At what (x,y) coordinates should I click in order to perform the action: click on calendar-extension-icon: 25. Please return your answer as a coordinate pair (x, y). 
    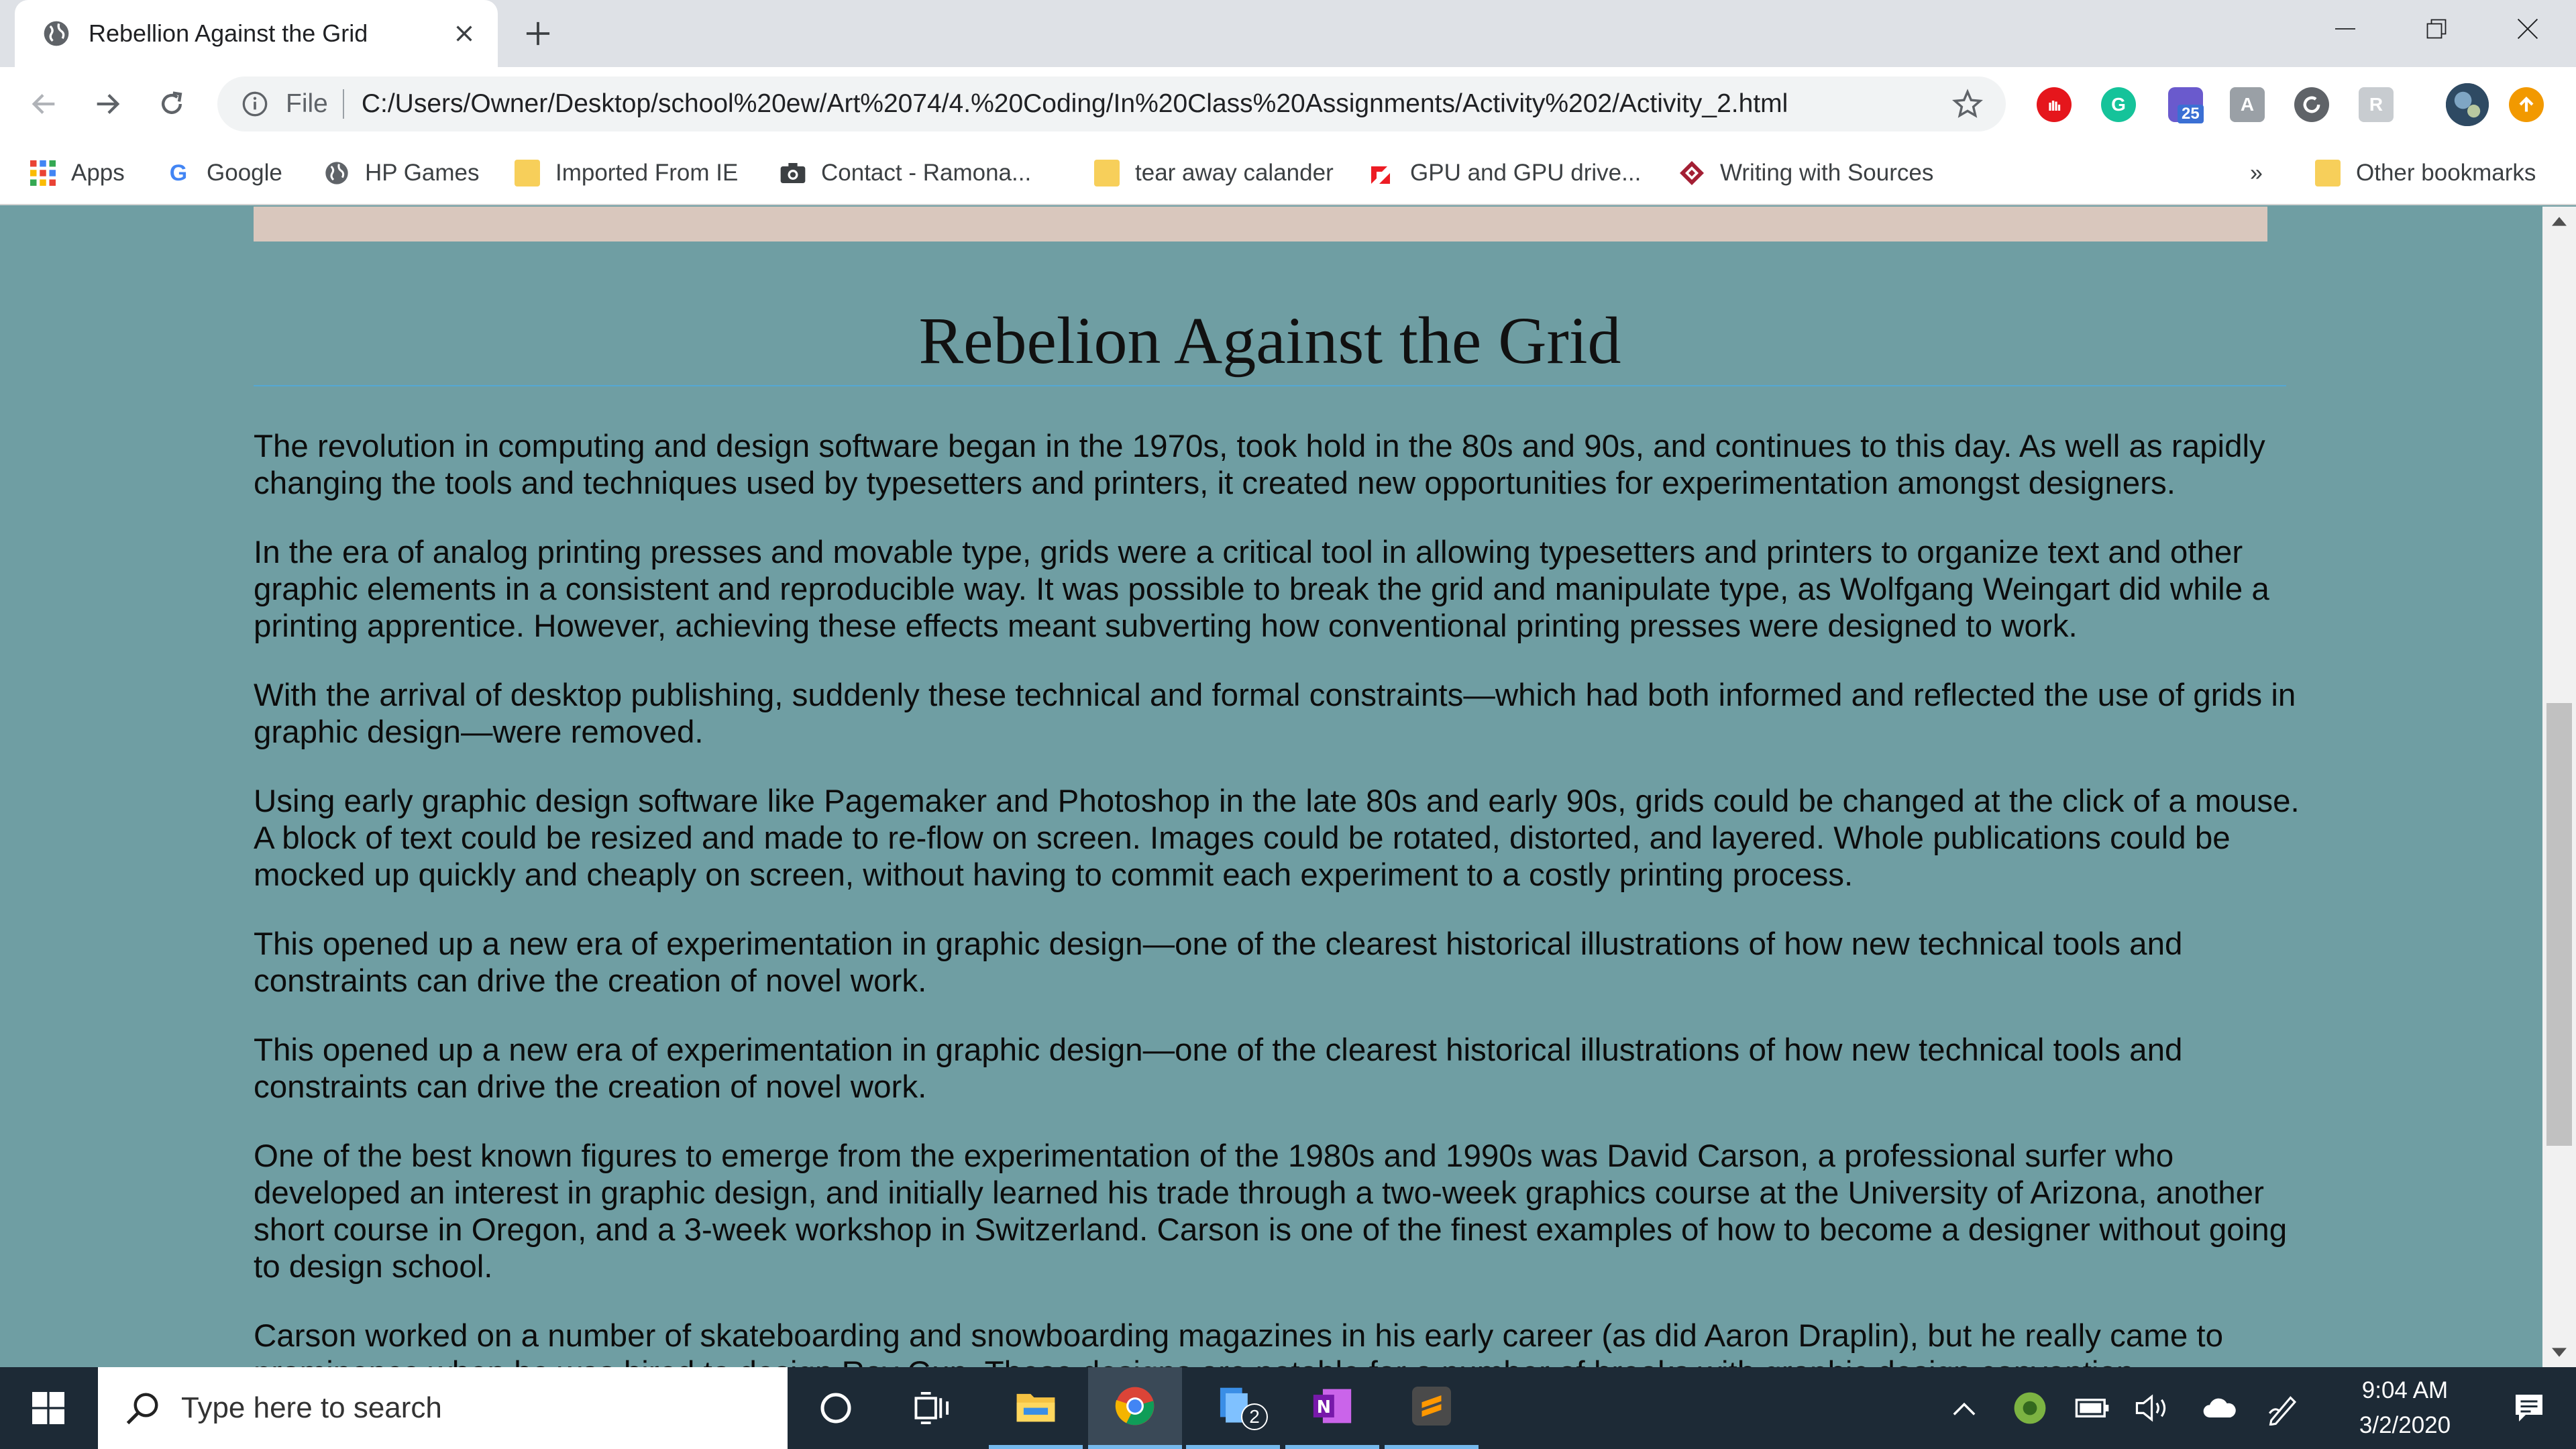
    Looking at the image, I should click on (2186, 105).